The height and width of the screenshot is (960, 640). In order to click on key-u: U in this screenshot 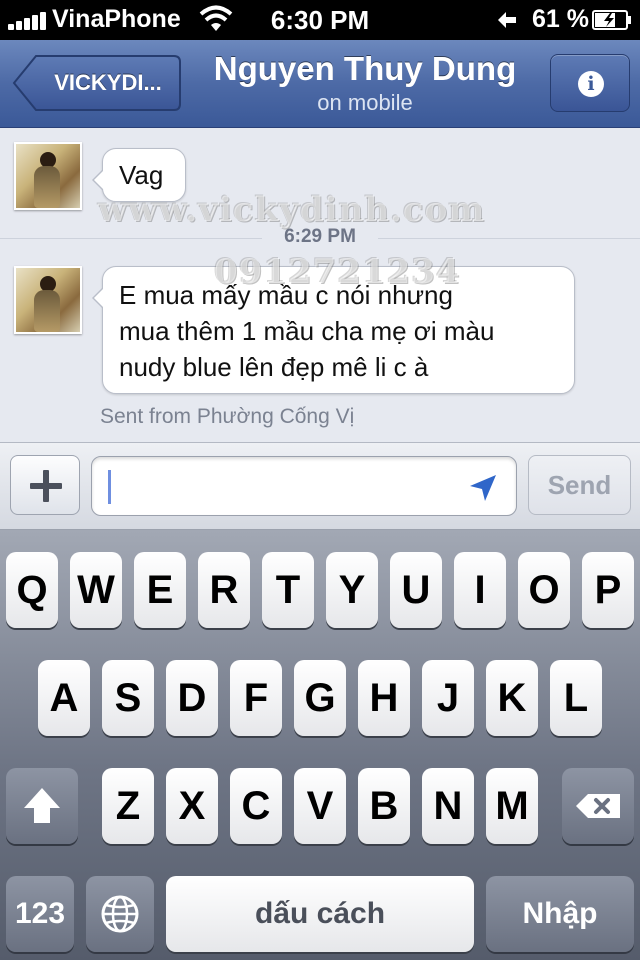, I will do `click(416, 590)`.